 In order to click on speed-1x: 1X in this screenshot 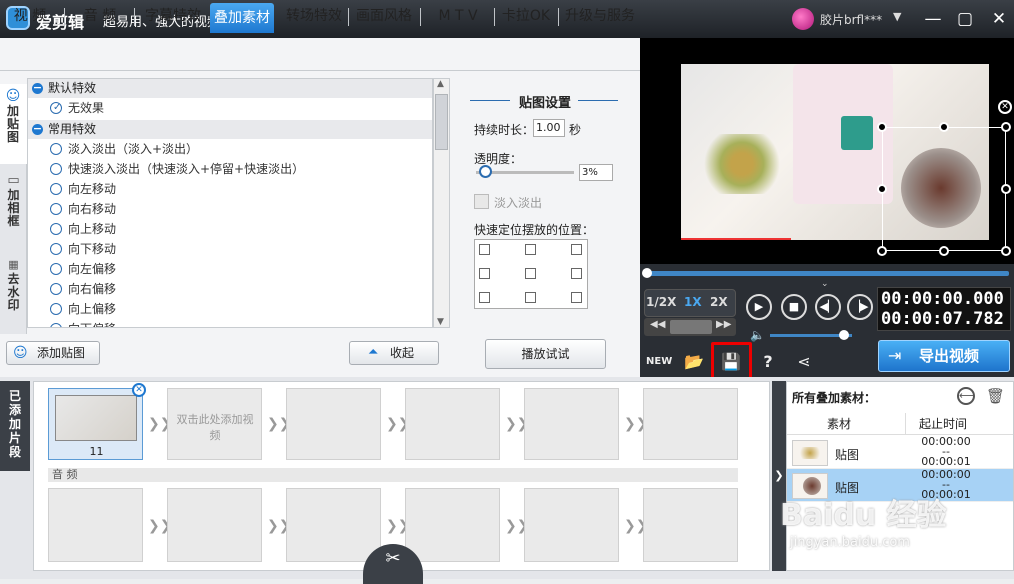, I will do `click(693, 302)`.